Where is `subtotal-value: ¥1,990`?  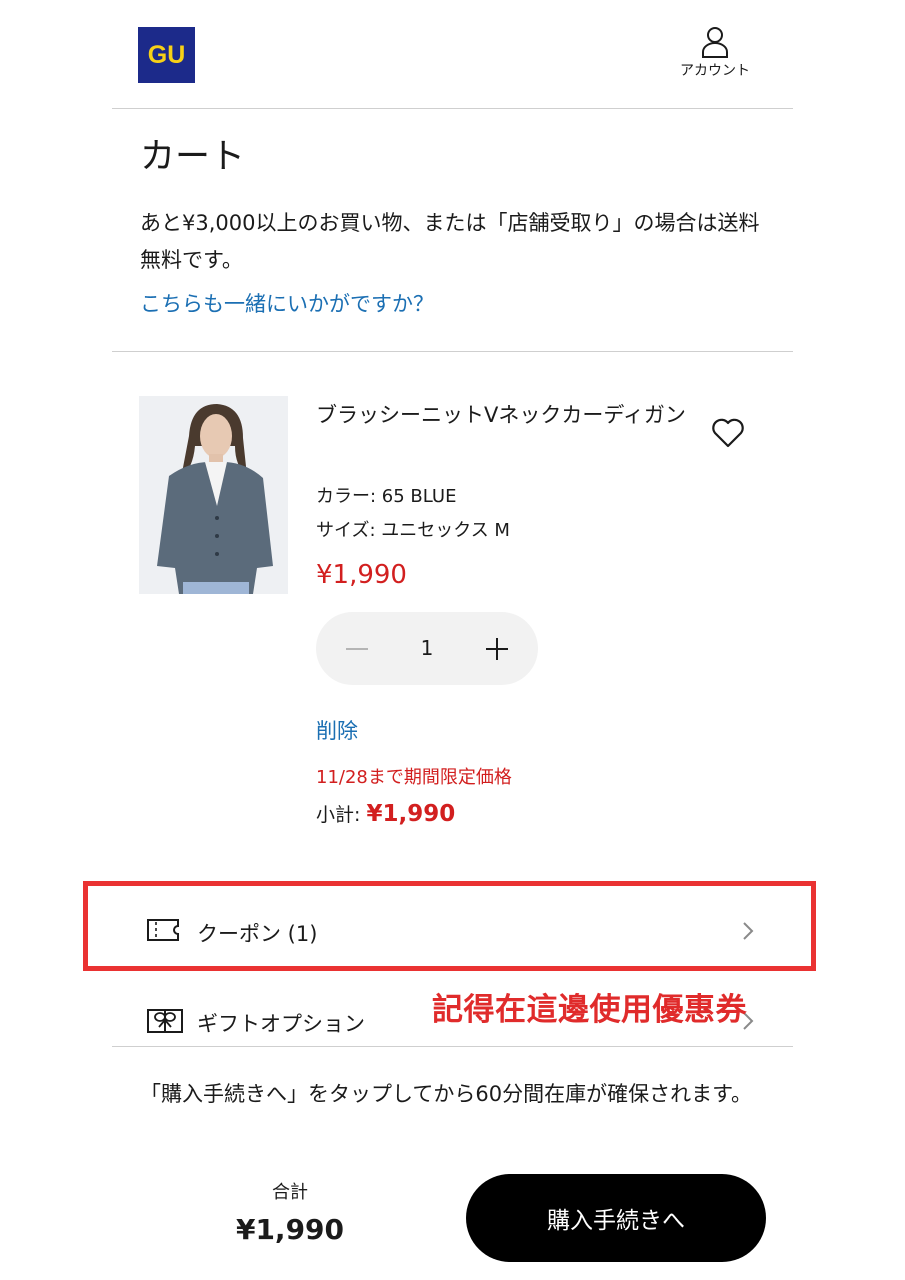
subtotal-value: ¥1,990 is located at coordinates (411, 814).